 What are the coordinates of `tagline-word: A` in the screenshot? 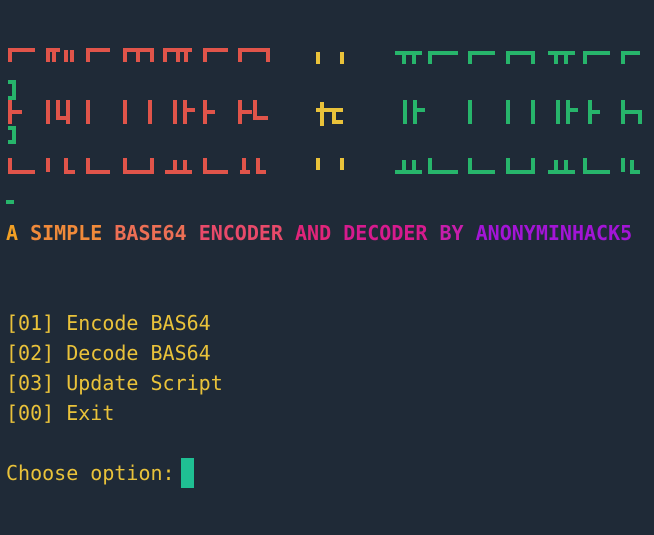 It's located at (18, 233).